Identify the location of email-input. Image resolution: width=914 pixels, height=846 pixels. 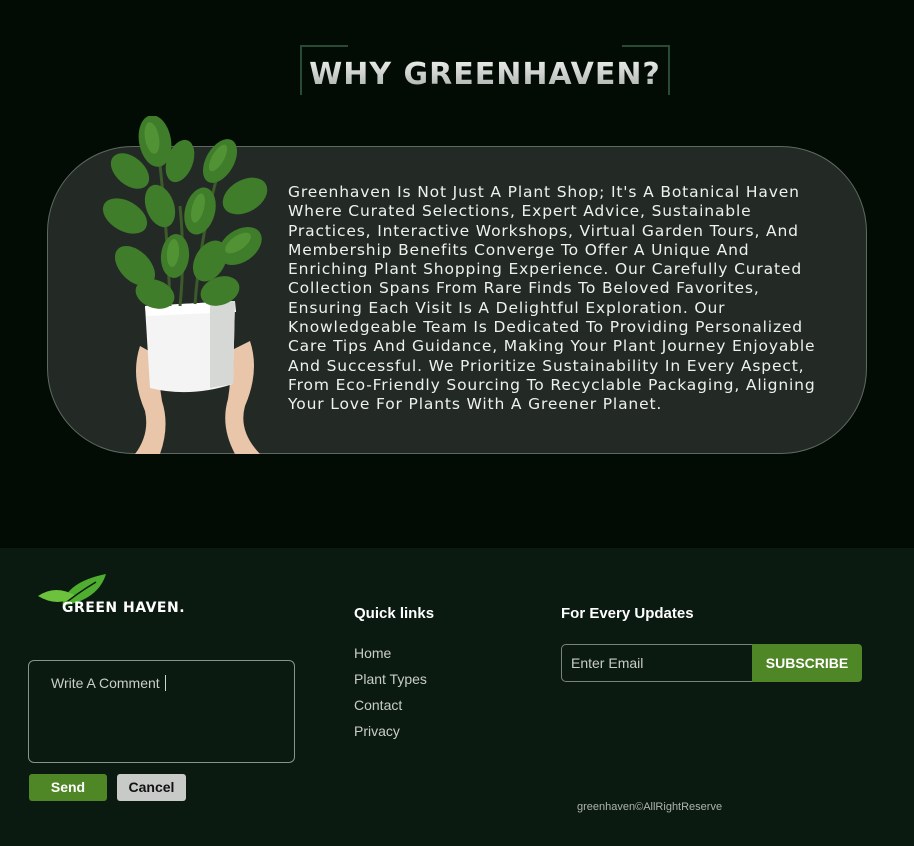
(658, 663).